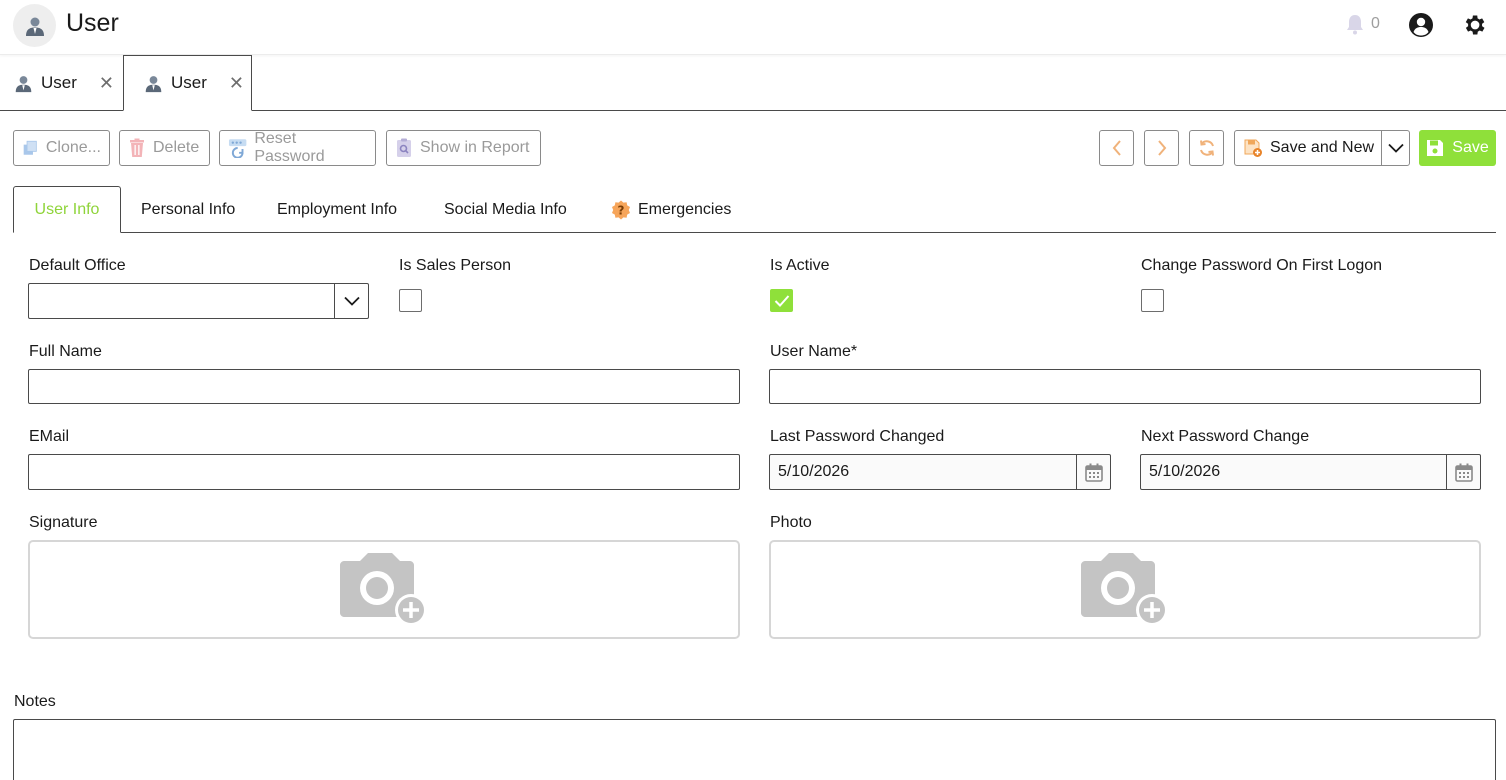  I want to click on is-sales-person-label: Is Sales Person, so click(455, 265).